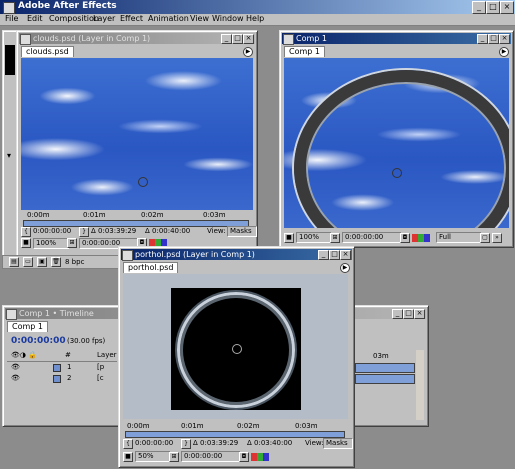  Describe the element at coordinates (131, 18) in the screenshot. I see `menu-effect: Effect` at that location.